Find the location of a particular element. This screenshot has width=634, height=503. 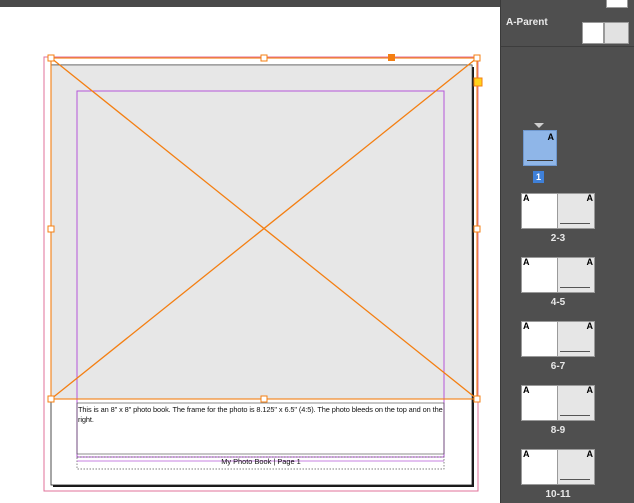

spread-8-9: A A 8-9 is located at coordinates (558, 411).